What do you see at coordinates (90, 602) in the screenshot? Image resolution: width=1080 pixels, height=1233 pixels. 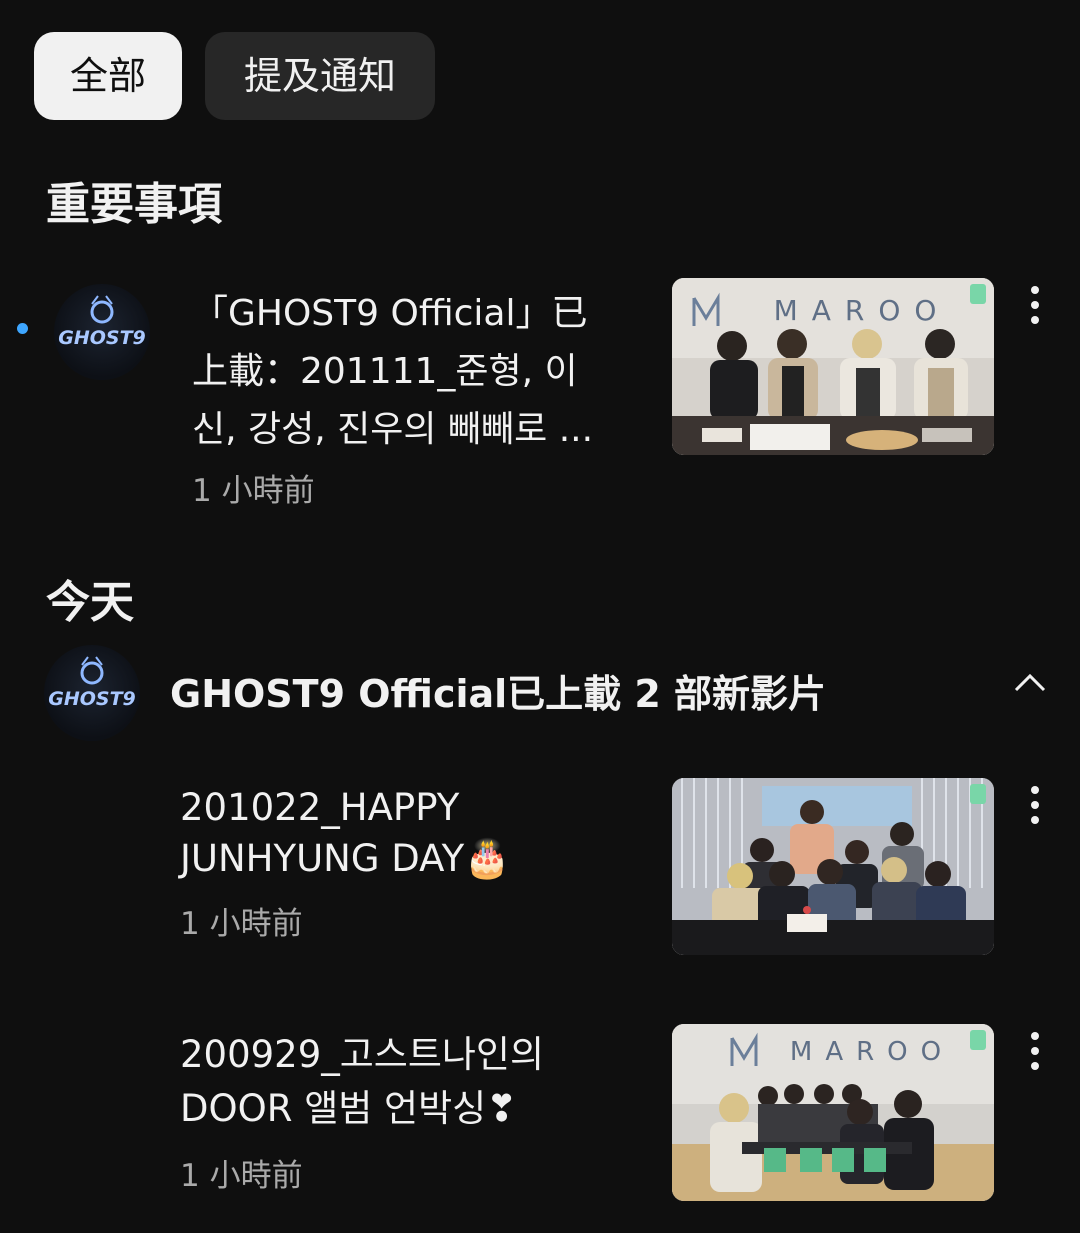 I see `section-title-today: 今天` at bounding box center [90, 602].